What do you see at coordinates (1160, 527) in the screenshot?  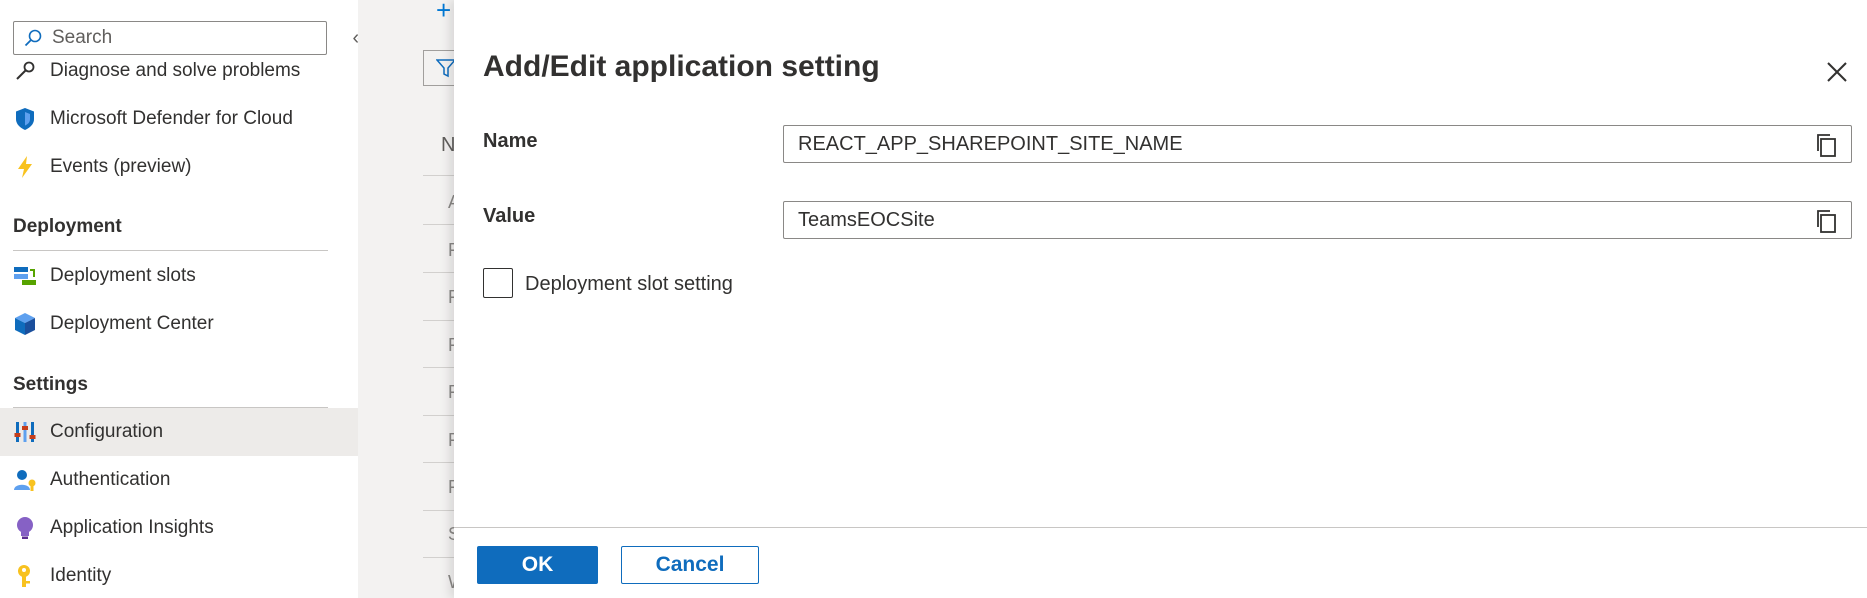 I see `footer-divider` at bounding box center [1160, 527].